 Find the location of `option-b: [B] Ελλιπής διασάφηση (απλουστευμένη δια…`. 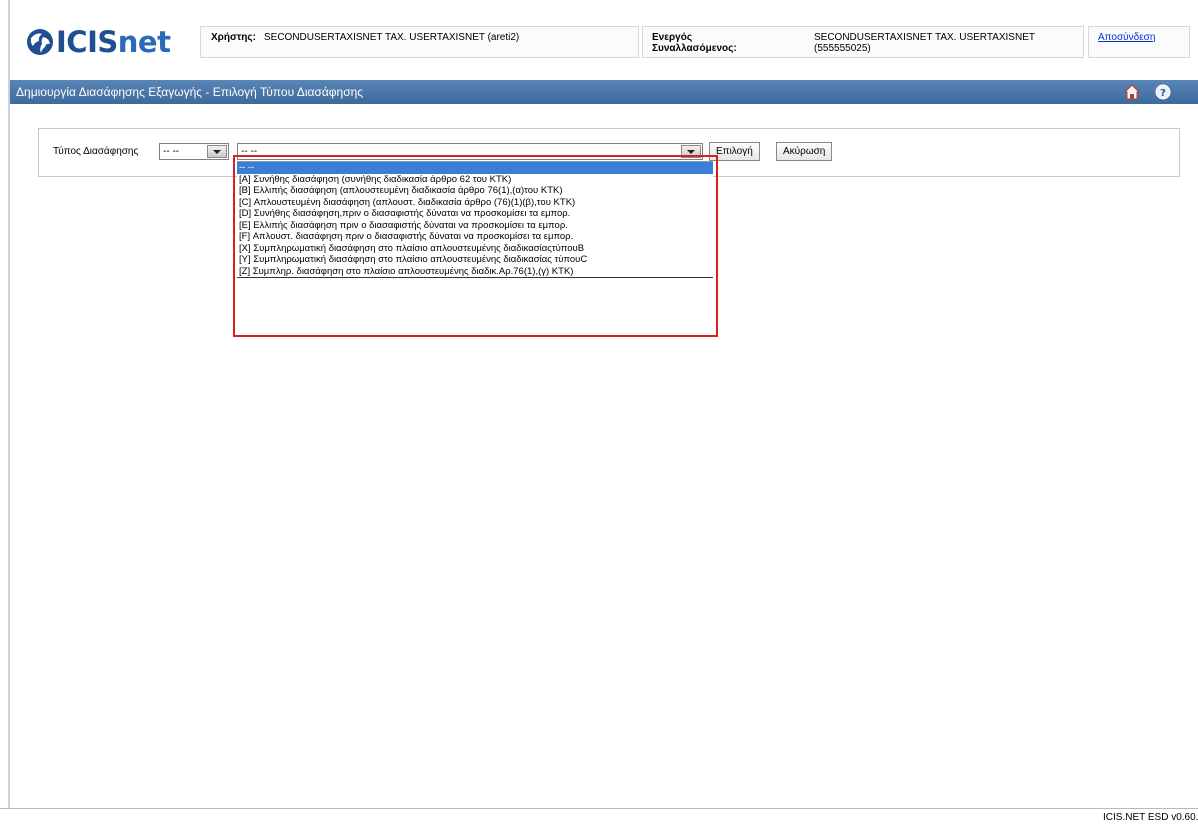

option-b: [B] Ελλιπής διασάφηση (απλουστευμένη δια… is located at coordinates (475, 191).